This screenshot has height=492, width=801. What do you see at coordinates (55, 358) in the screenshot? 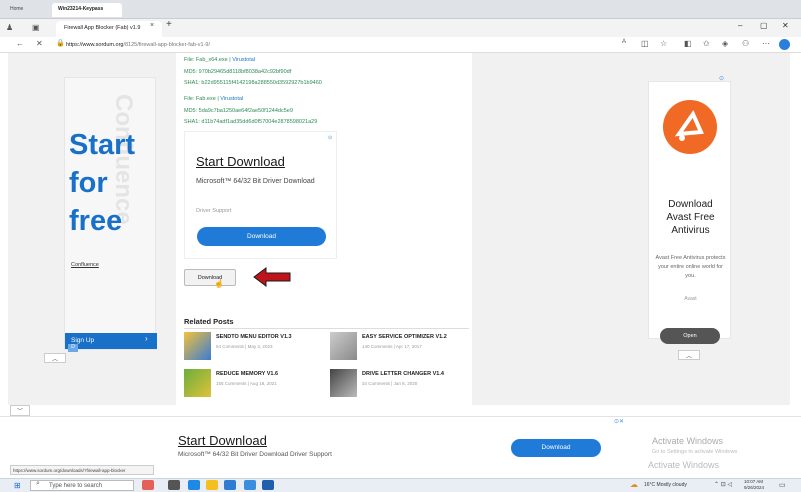
I see `left-ad-collapse-chevron-up-icon: ︿` at bounding box center [55, 358].